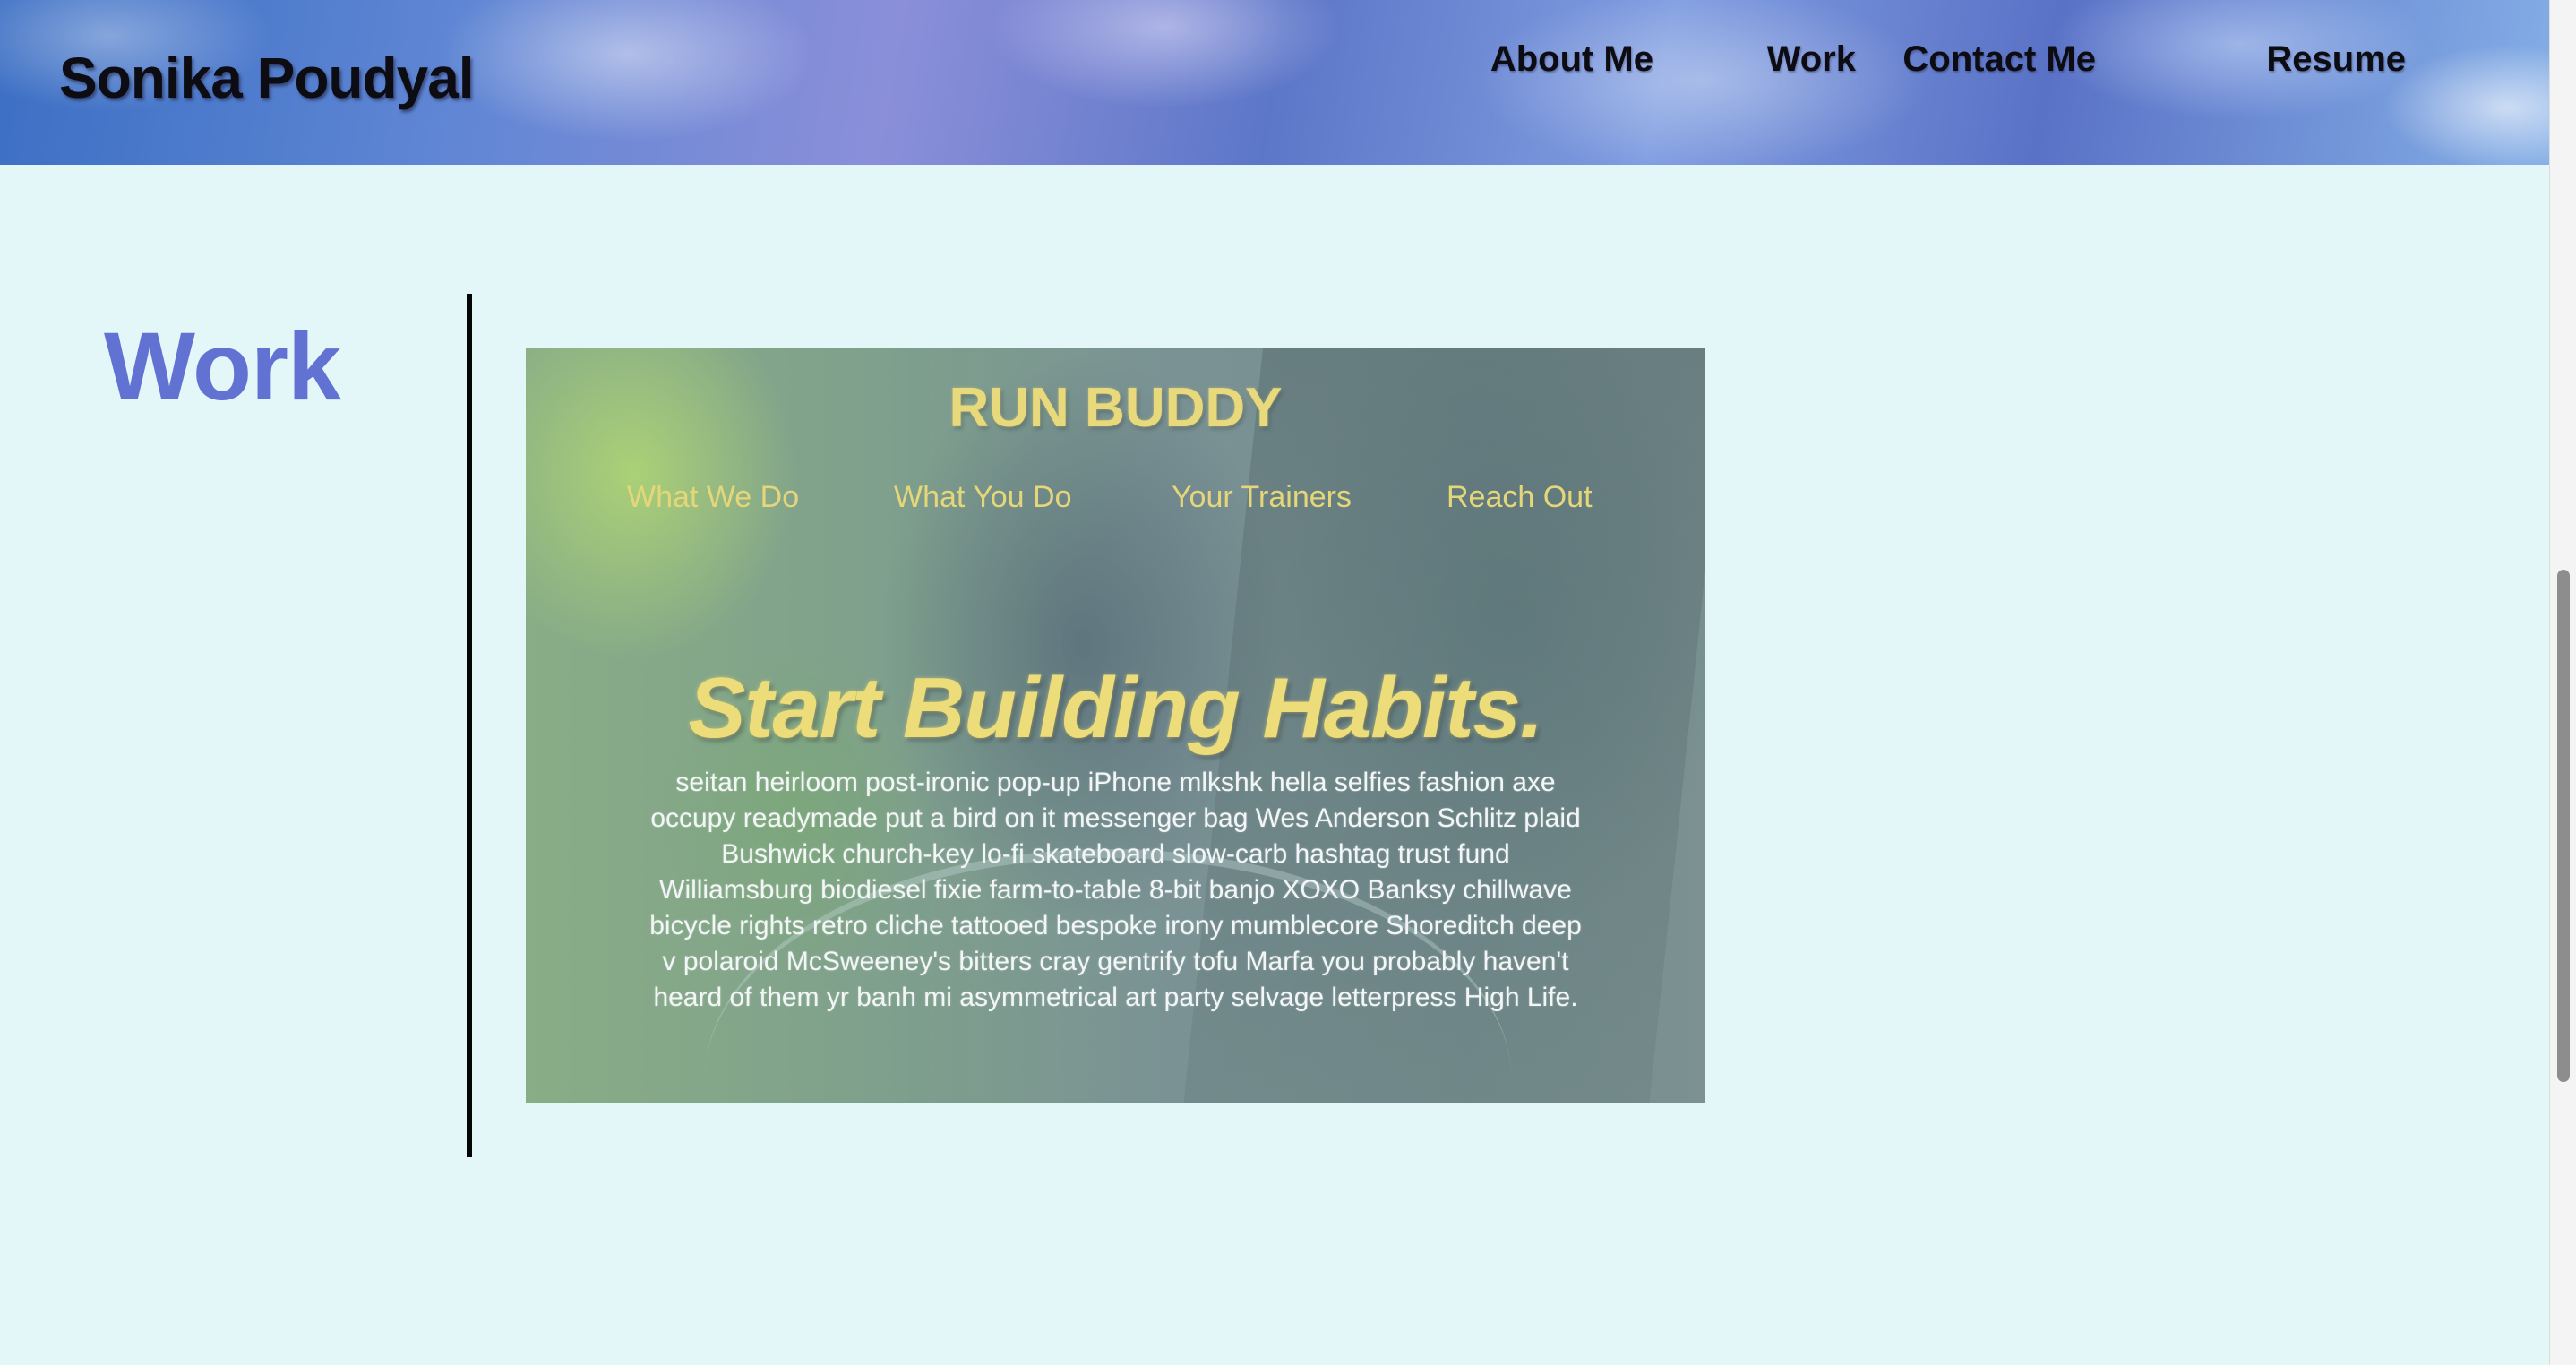  Describe the element at coordinates (469, 725) in the screenshot. I see `section-divider` at that location.